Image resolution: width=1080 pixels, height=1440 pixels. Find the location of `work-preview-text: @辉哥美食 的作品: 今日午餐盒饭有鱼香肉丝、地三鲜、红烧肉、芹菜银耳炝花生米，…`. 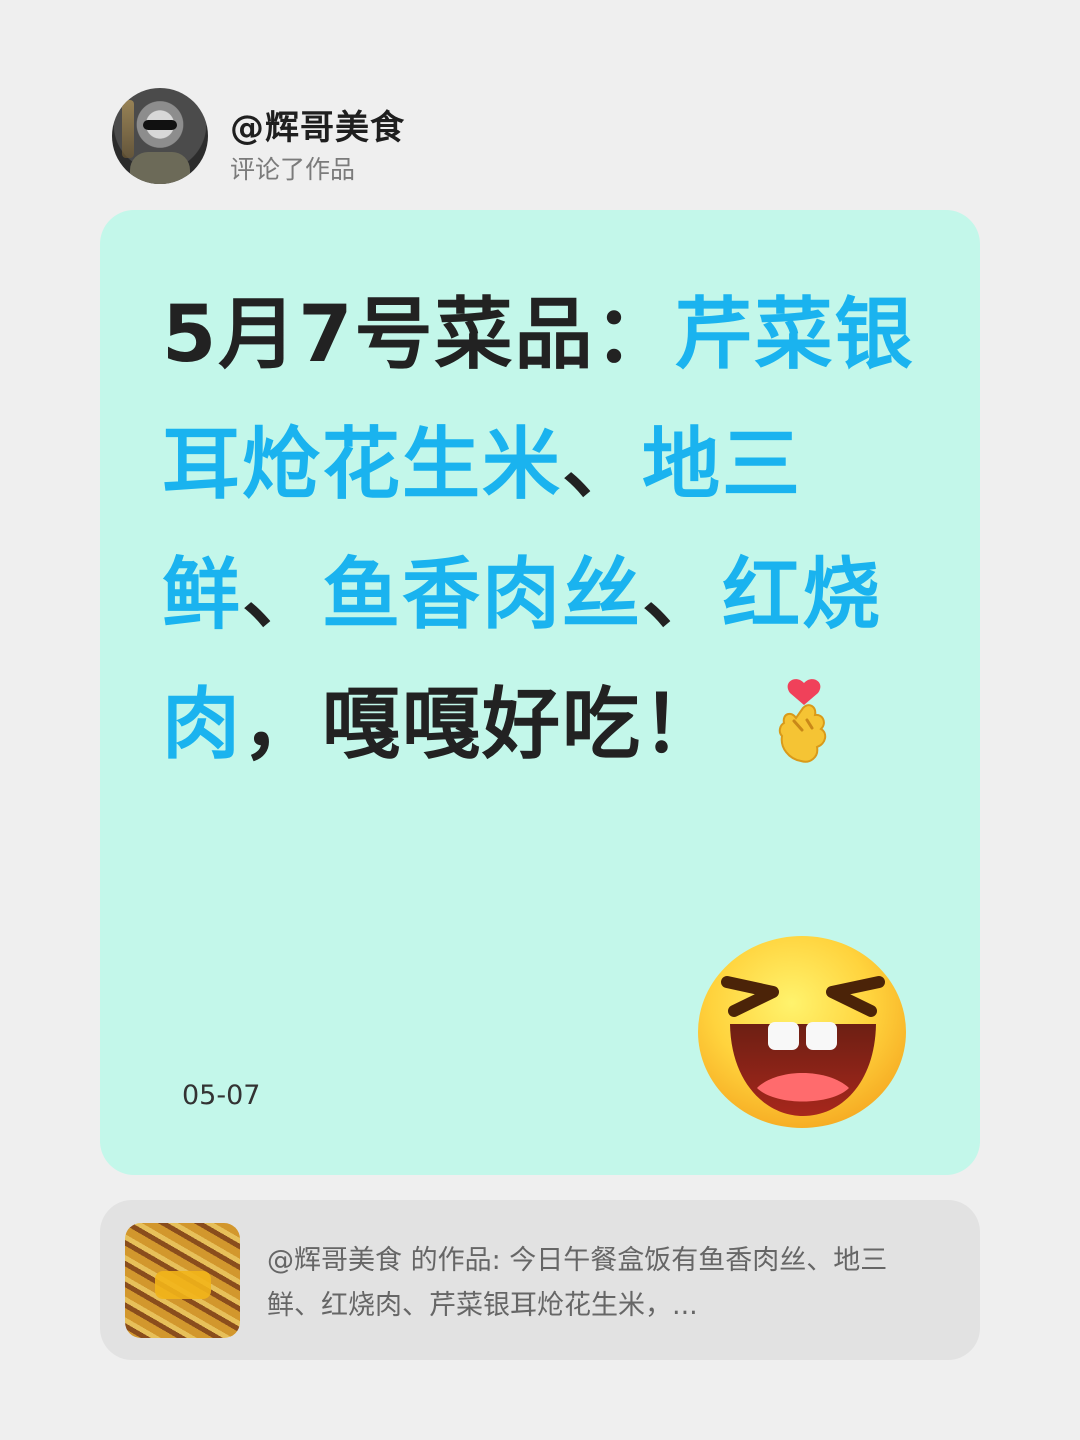

work-preview-text: @辉哥美食 的作品: 今日午餐盒饭有鱼香肉丝、地三鲜、红烧肉、芹菜银耳炝花生米，… is located at coordinates (577, 1283).